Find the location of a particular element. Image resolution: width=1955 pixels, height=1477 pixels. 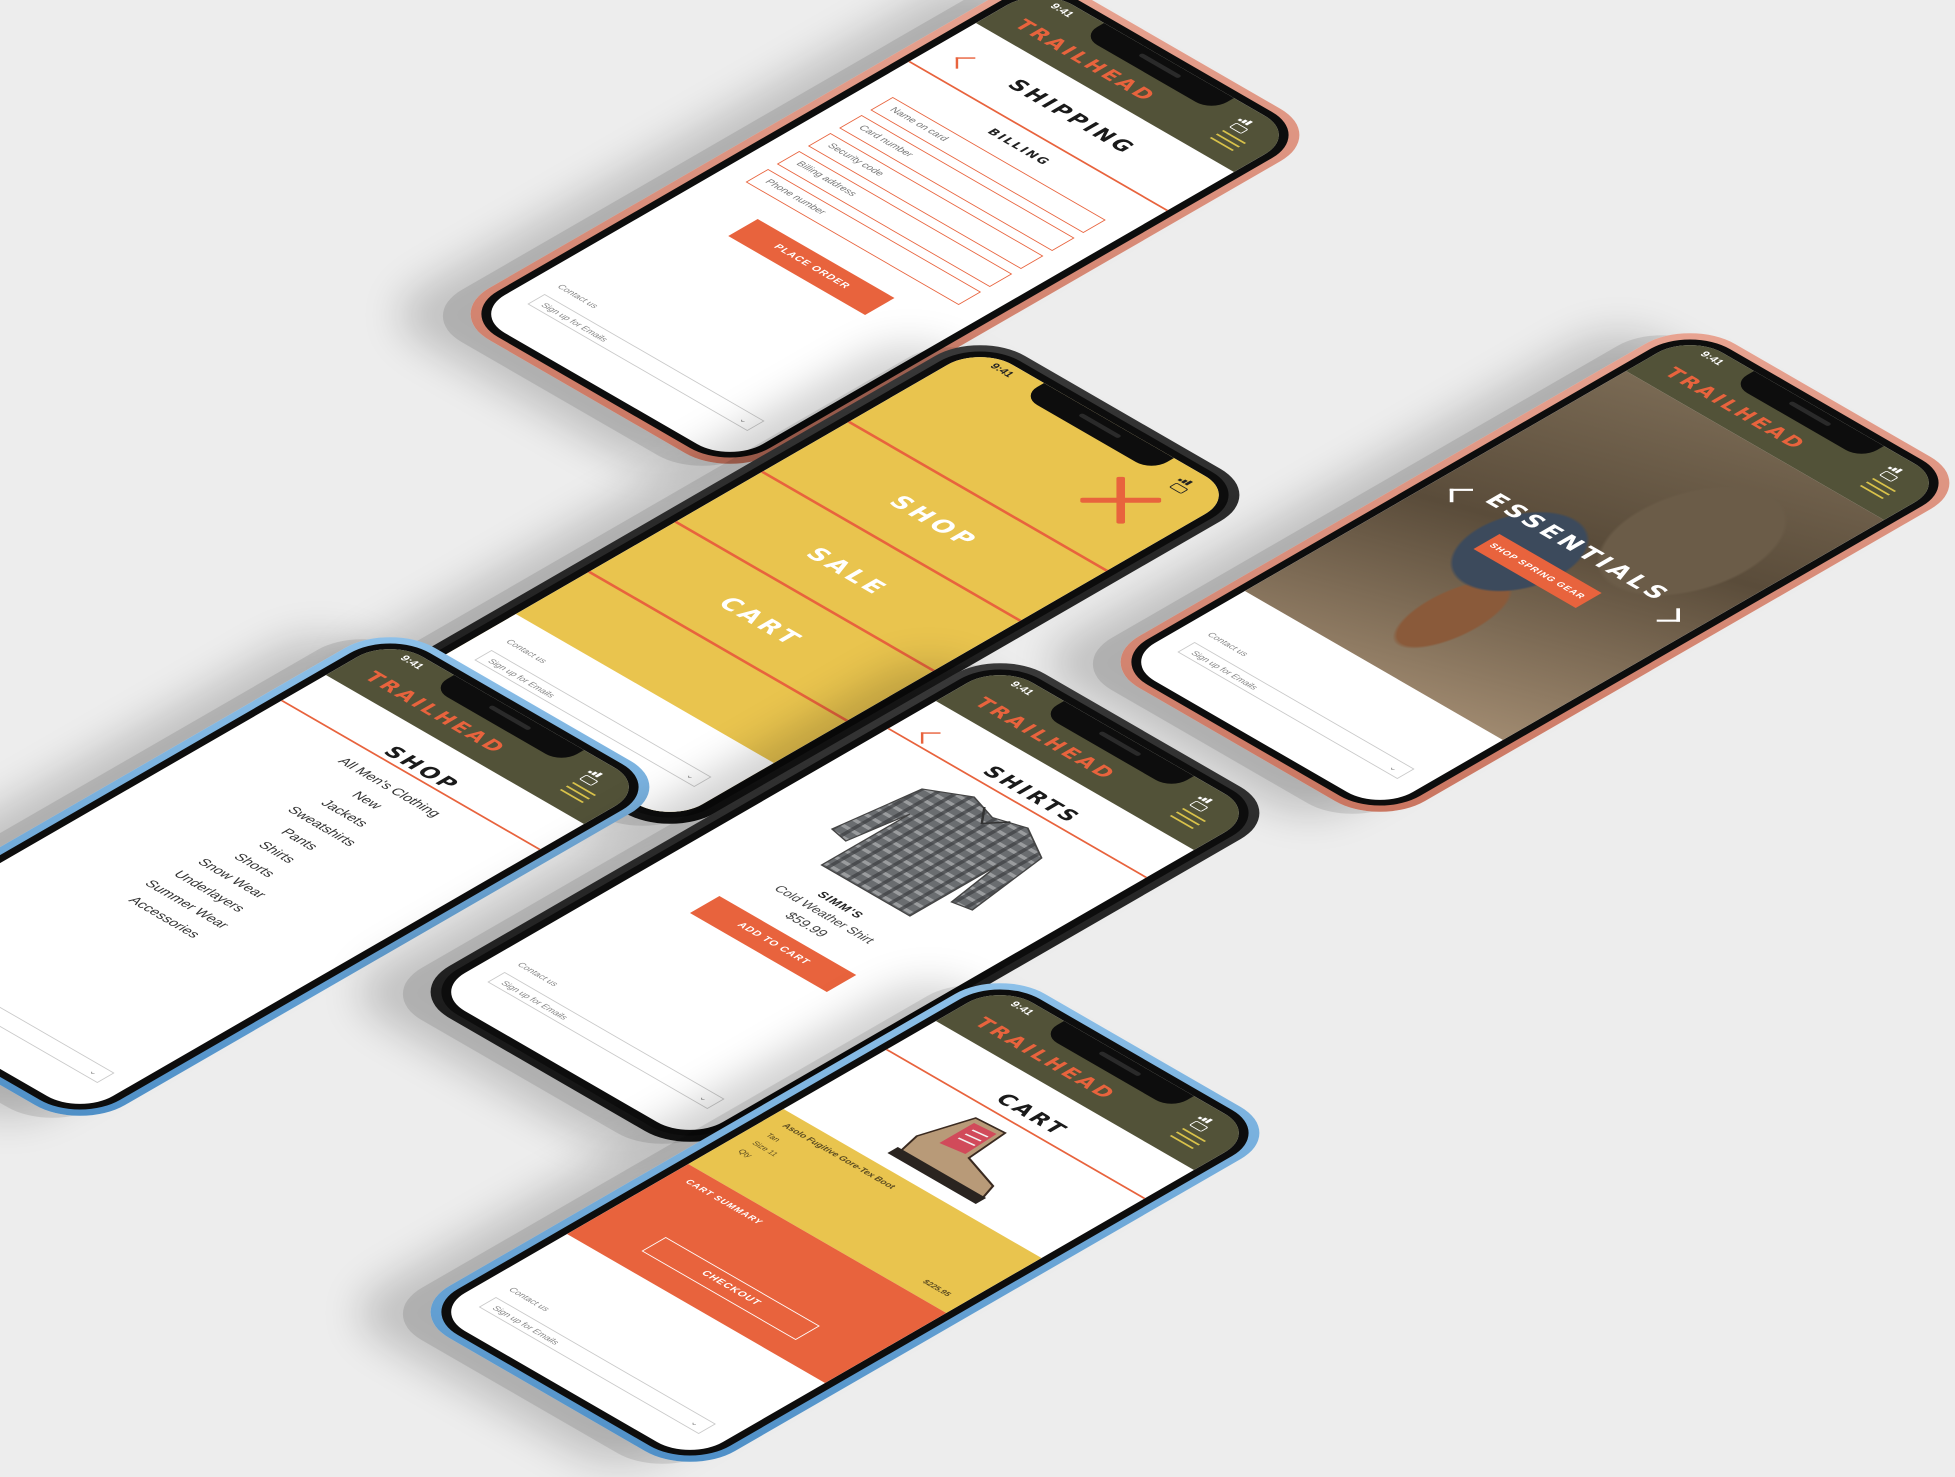

checkout-button: CHECKOUT is located at coordinates (730, 1288).